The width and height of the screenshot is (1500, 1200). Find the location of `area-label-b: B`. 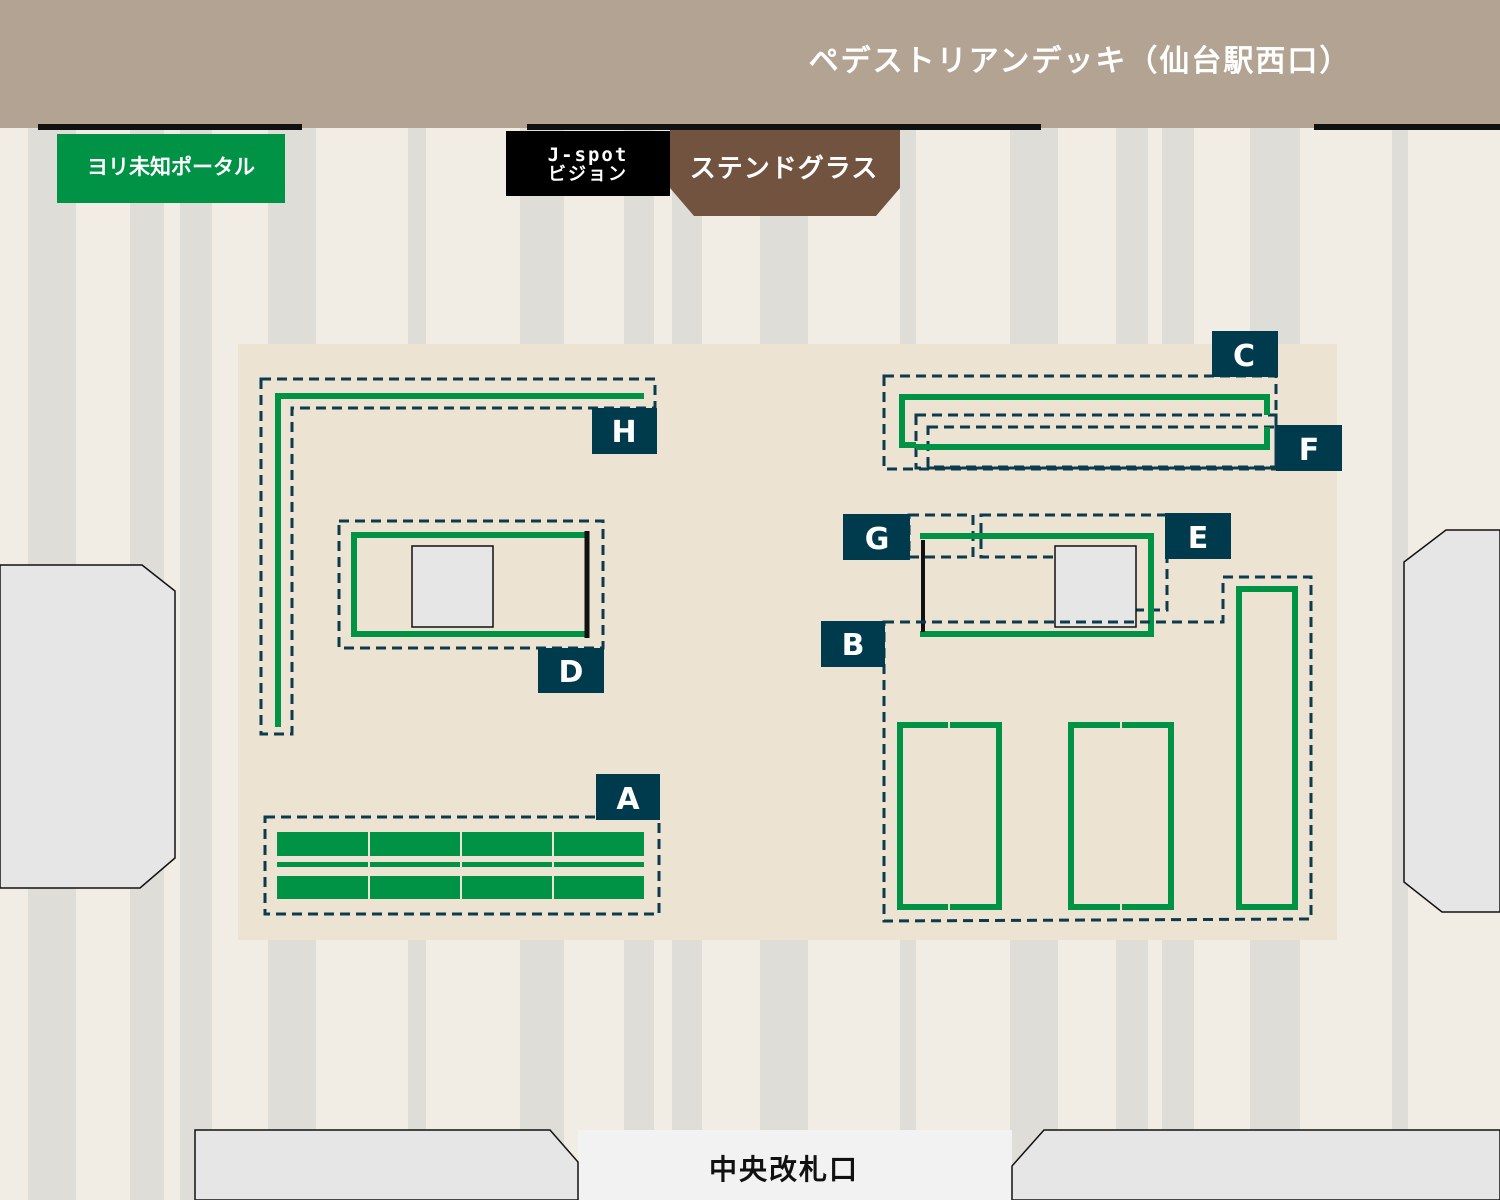

area-label-b: B is located at coordinates (853, 644).